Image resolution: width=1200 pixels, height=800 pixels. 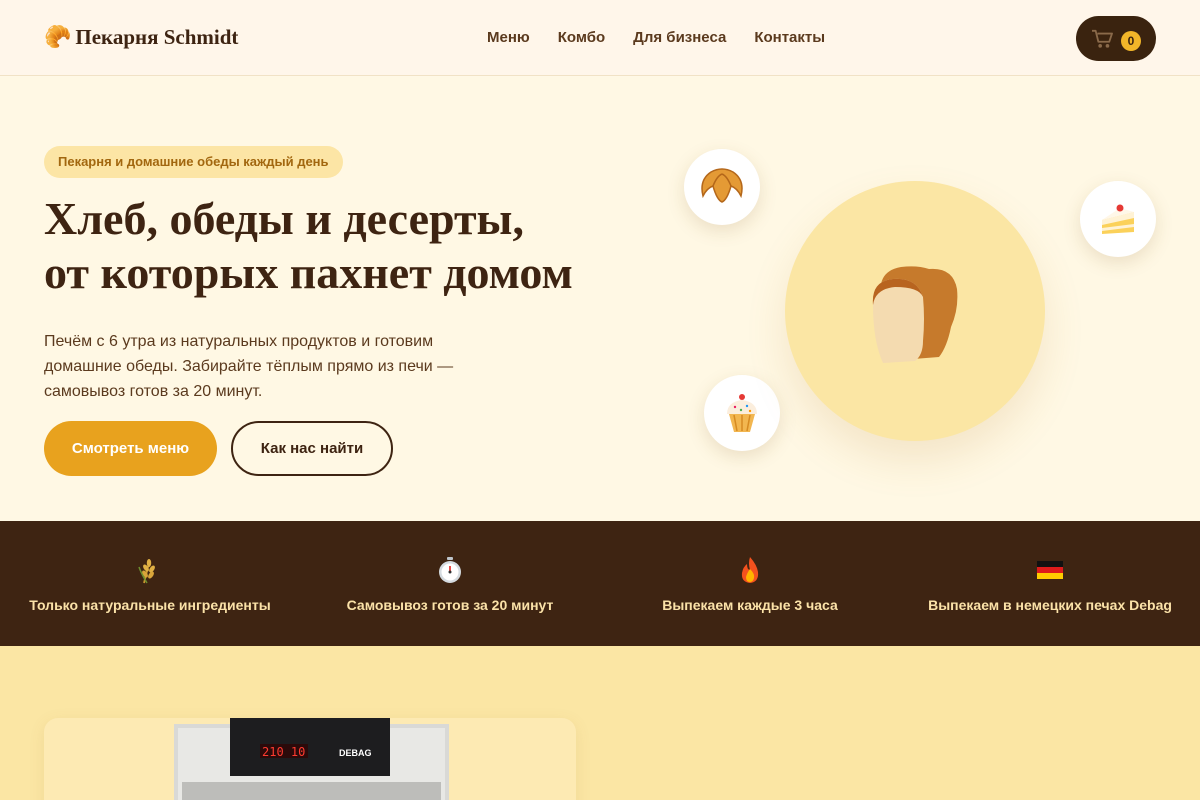 I want to click on find-us-button: Как нас найти, so click(x=312, y=448).